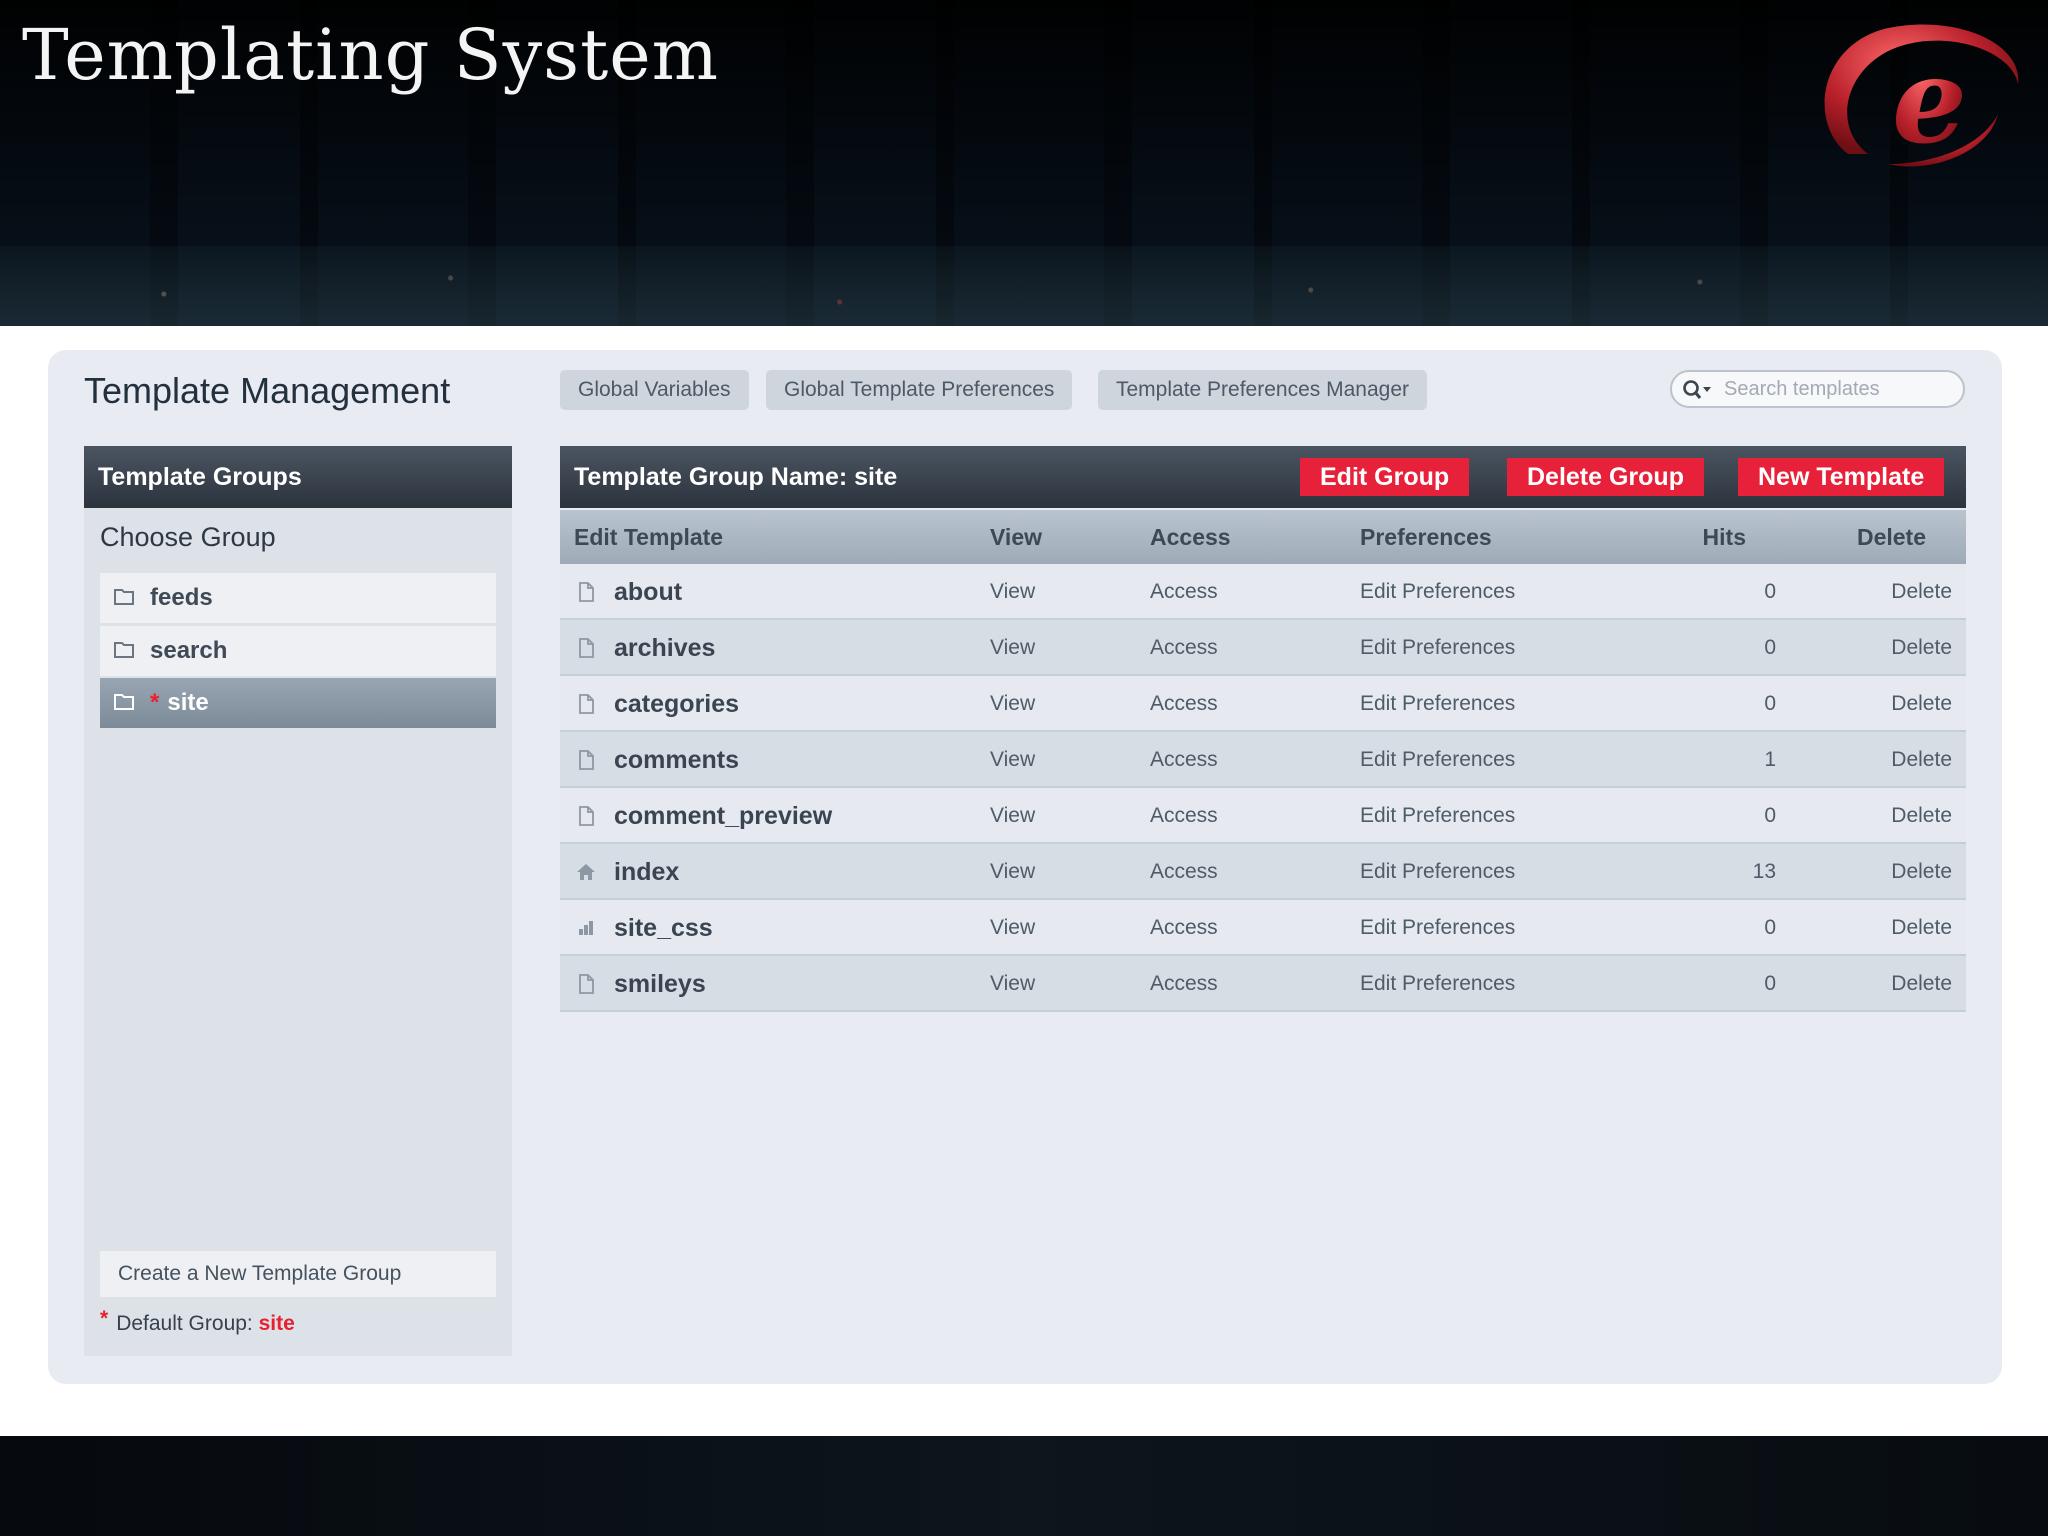  Describe the element at coordinates (919, 390) in the screenshot. I see `tab-global-template-preferences: Global Template Preferences` at that location.